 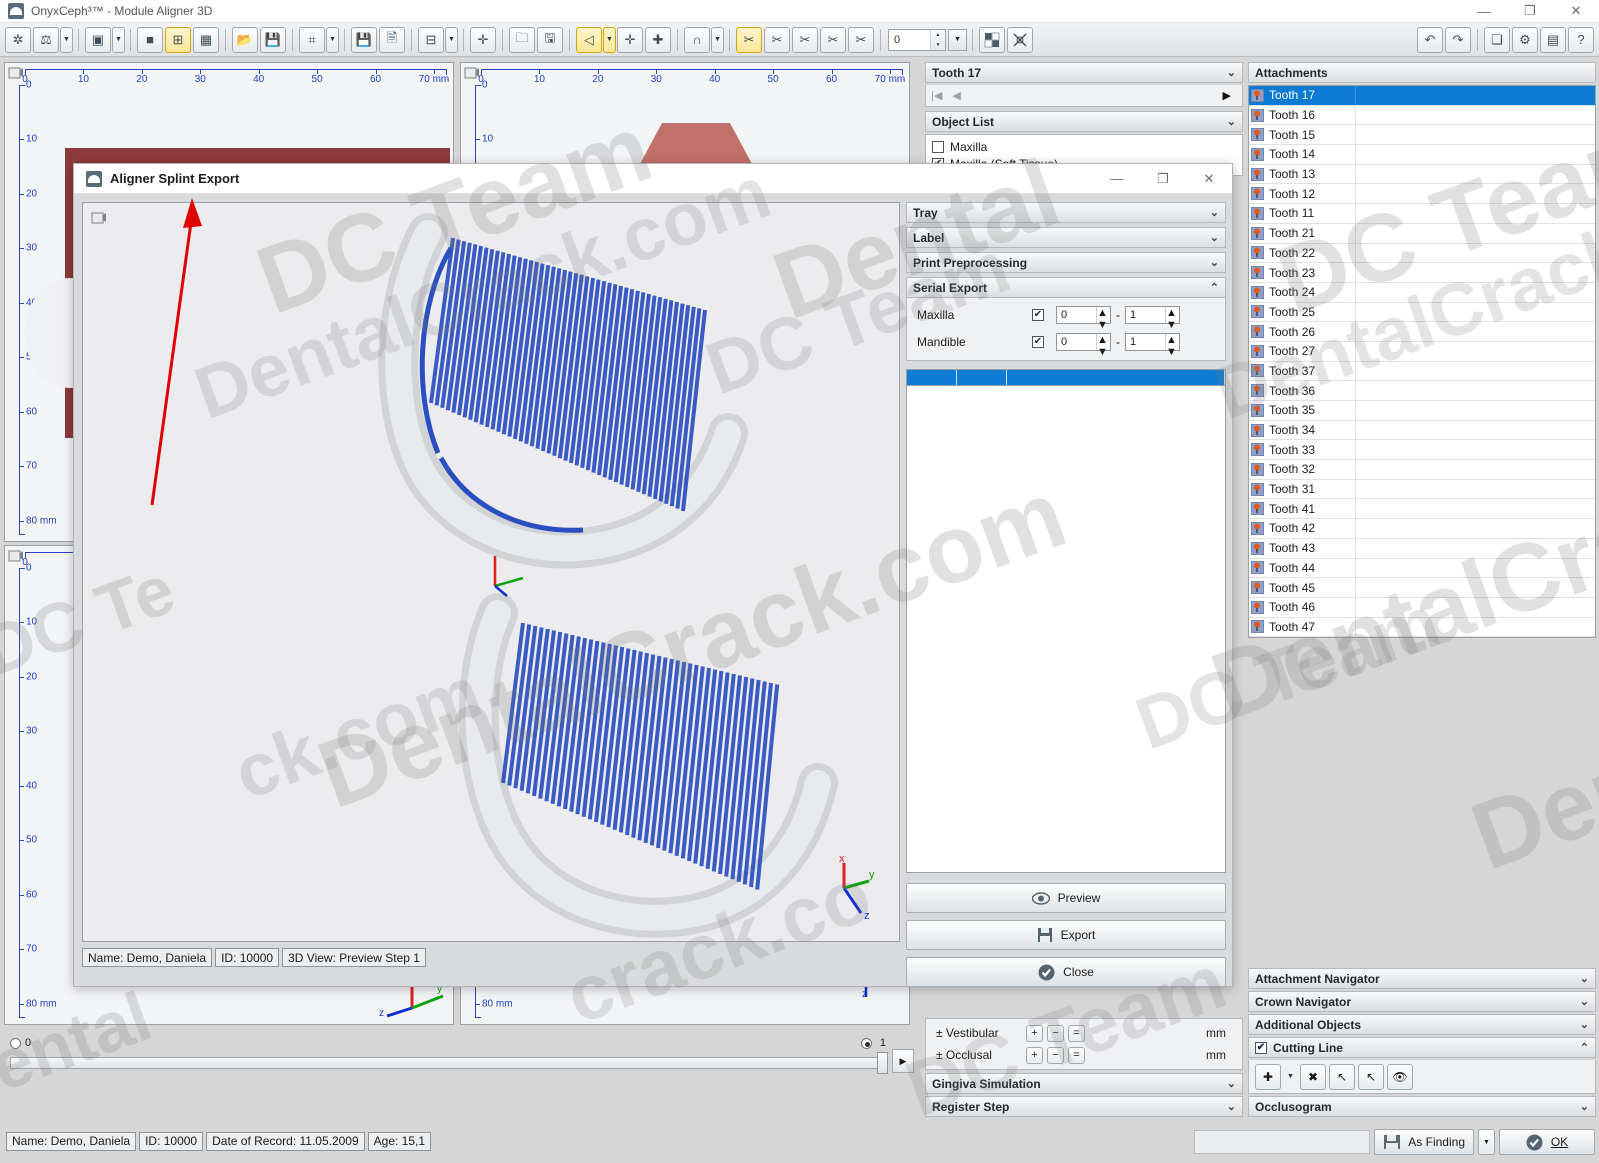 I want to click on table-row: Tooth 32, so click(x=1422, y=470).